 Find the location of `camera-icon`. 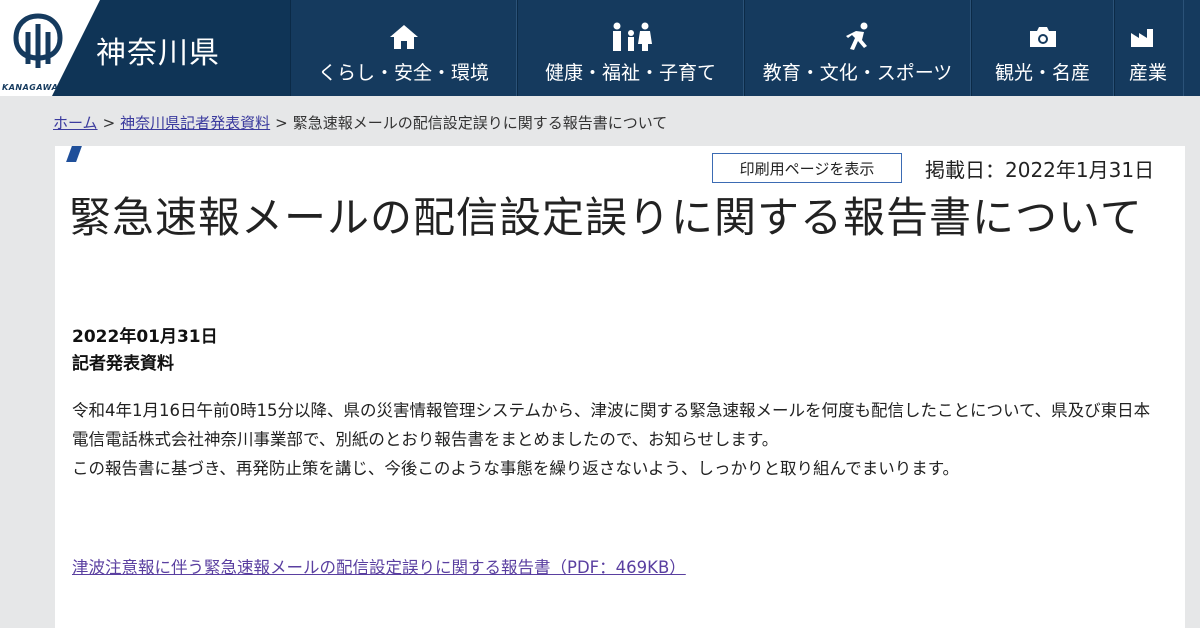

camera-icon is located at coordinates (1043, 37).